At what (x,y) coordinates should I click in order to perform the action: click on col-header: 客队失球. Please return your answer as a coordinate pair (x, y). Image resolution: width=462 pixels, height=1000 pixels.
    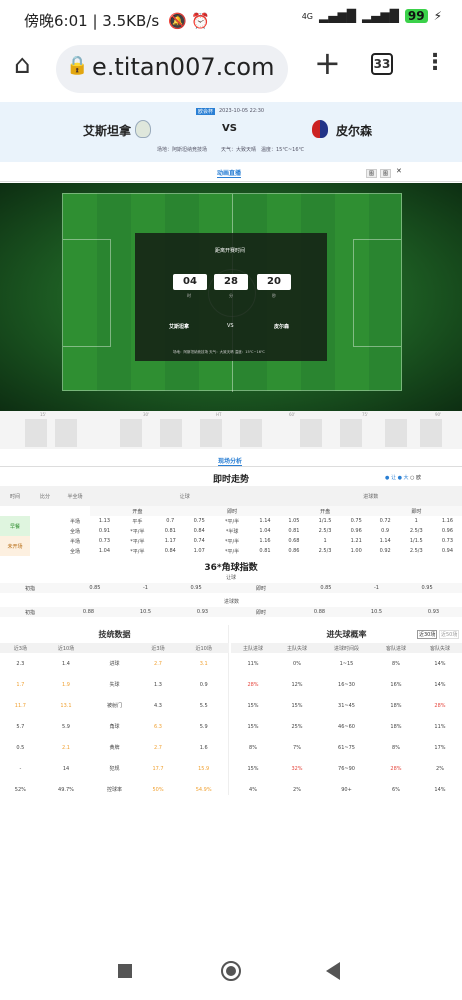
    Looking at the image, I should click on (439, 648).